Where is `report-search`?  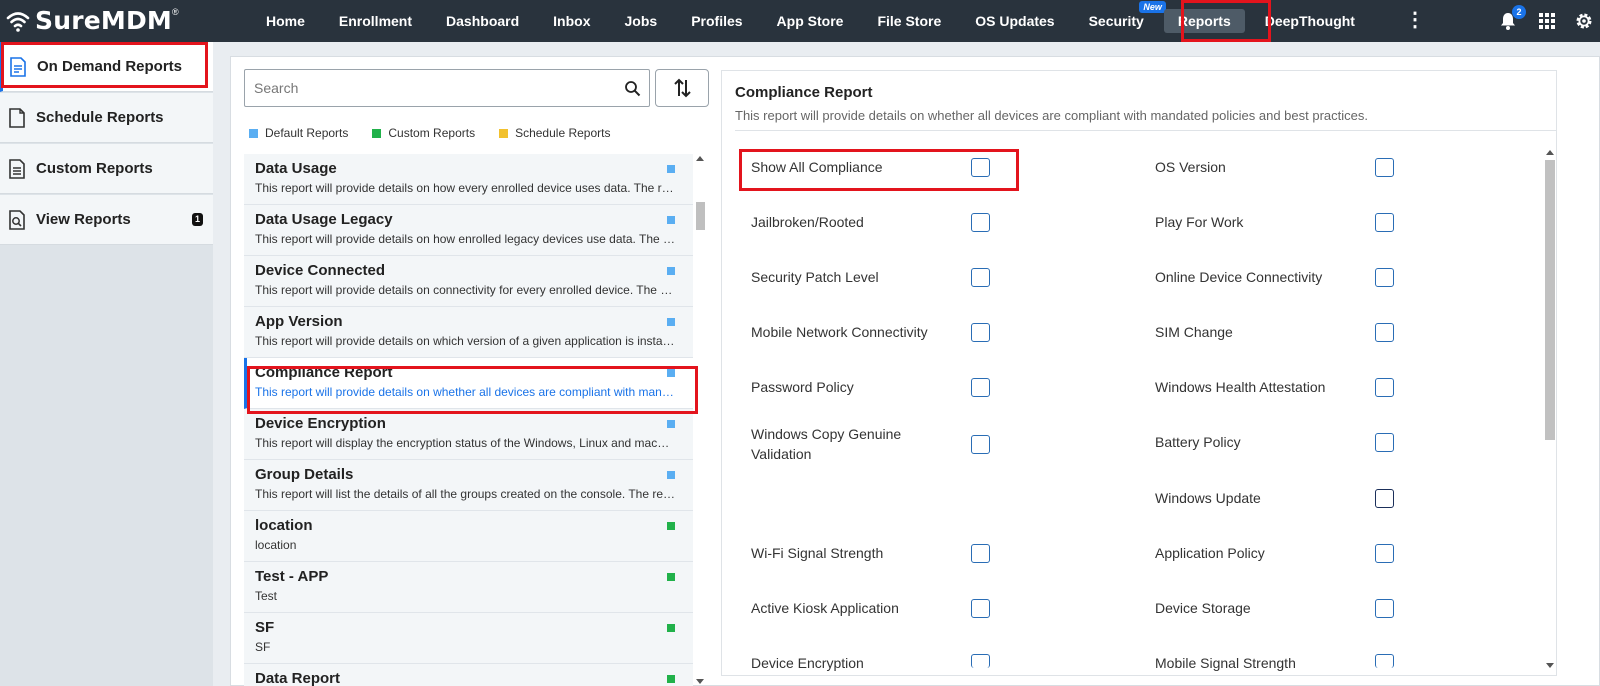
report-search is located at coordinates (447, 88).